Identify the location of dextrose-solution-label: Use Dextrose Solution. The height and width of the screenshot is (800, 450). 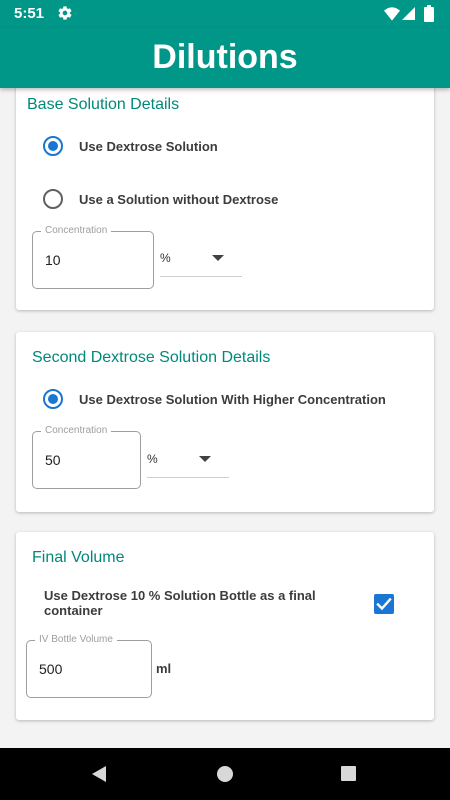
(148, 146).